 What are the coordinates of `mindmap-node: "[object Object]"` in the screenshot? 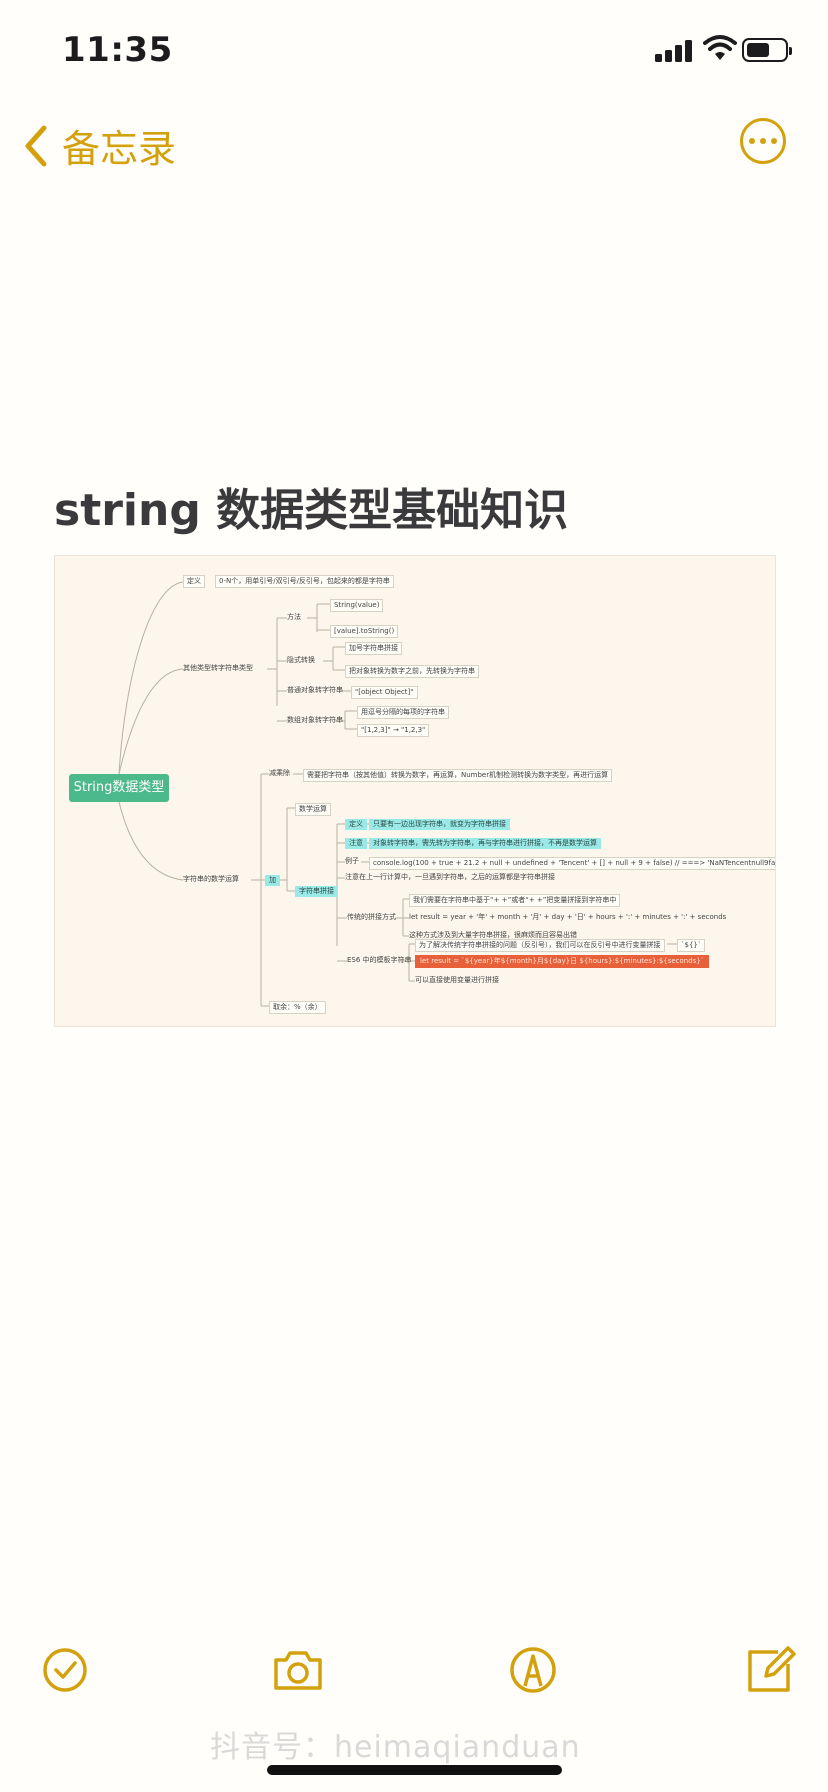 It's located at (384, 692).